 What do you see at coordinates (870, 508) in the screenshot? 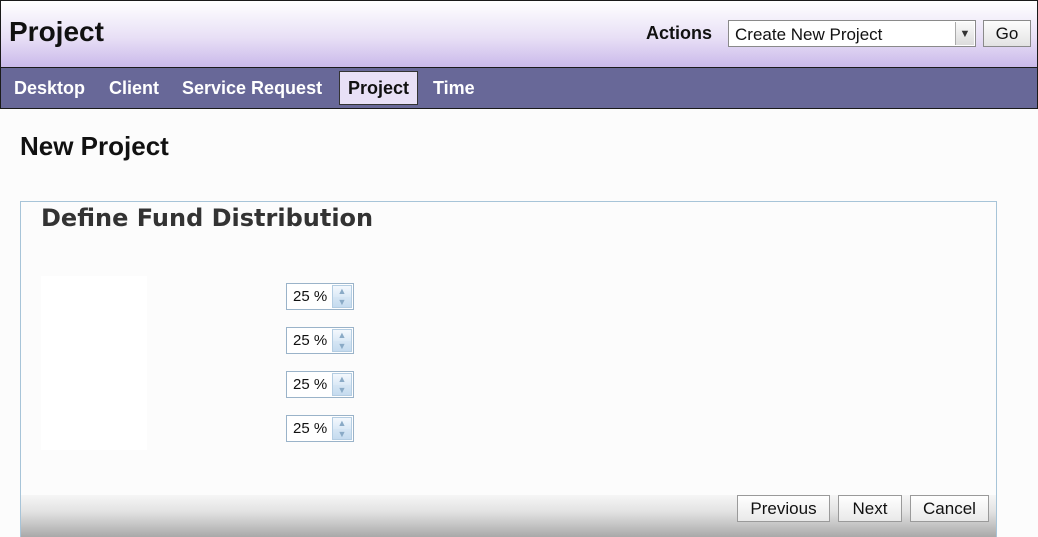
I see `next-button: Next` at bounding box center [870, 508].